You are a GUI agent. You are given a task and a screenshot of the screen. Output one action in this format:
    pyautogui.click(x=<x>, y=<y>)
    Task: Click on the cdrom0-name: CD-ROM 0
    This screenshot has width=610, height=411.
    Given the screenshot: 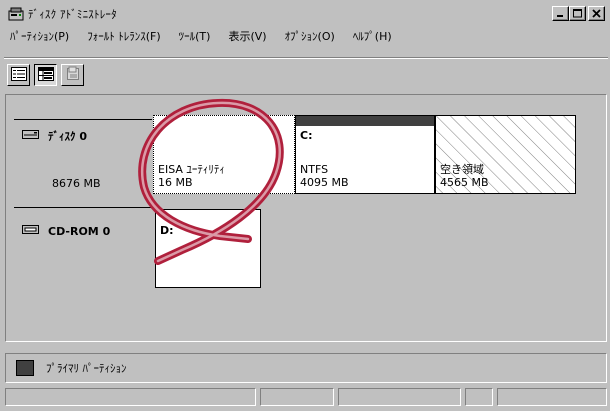 What is the action you would take?
    pyautogui.click(x=79, y=231)
    